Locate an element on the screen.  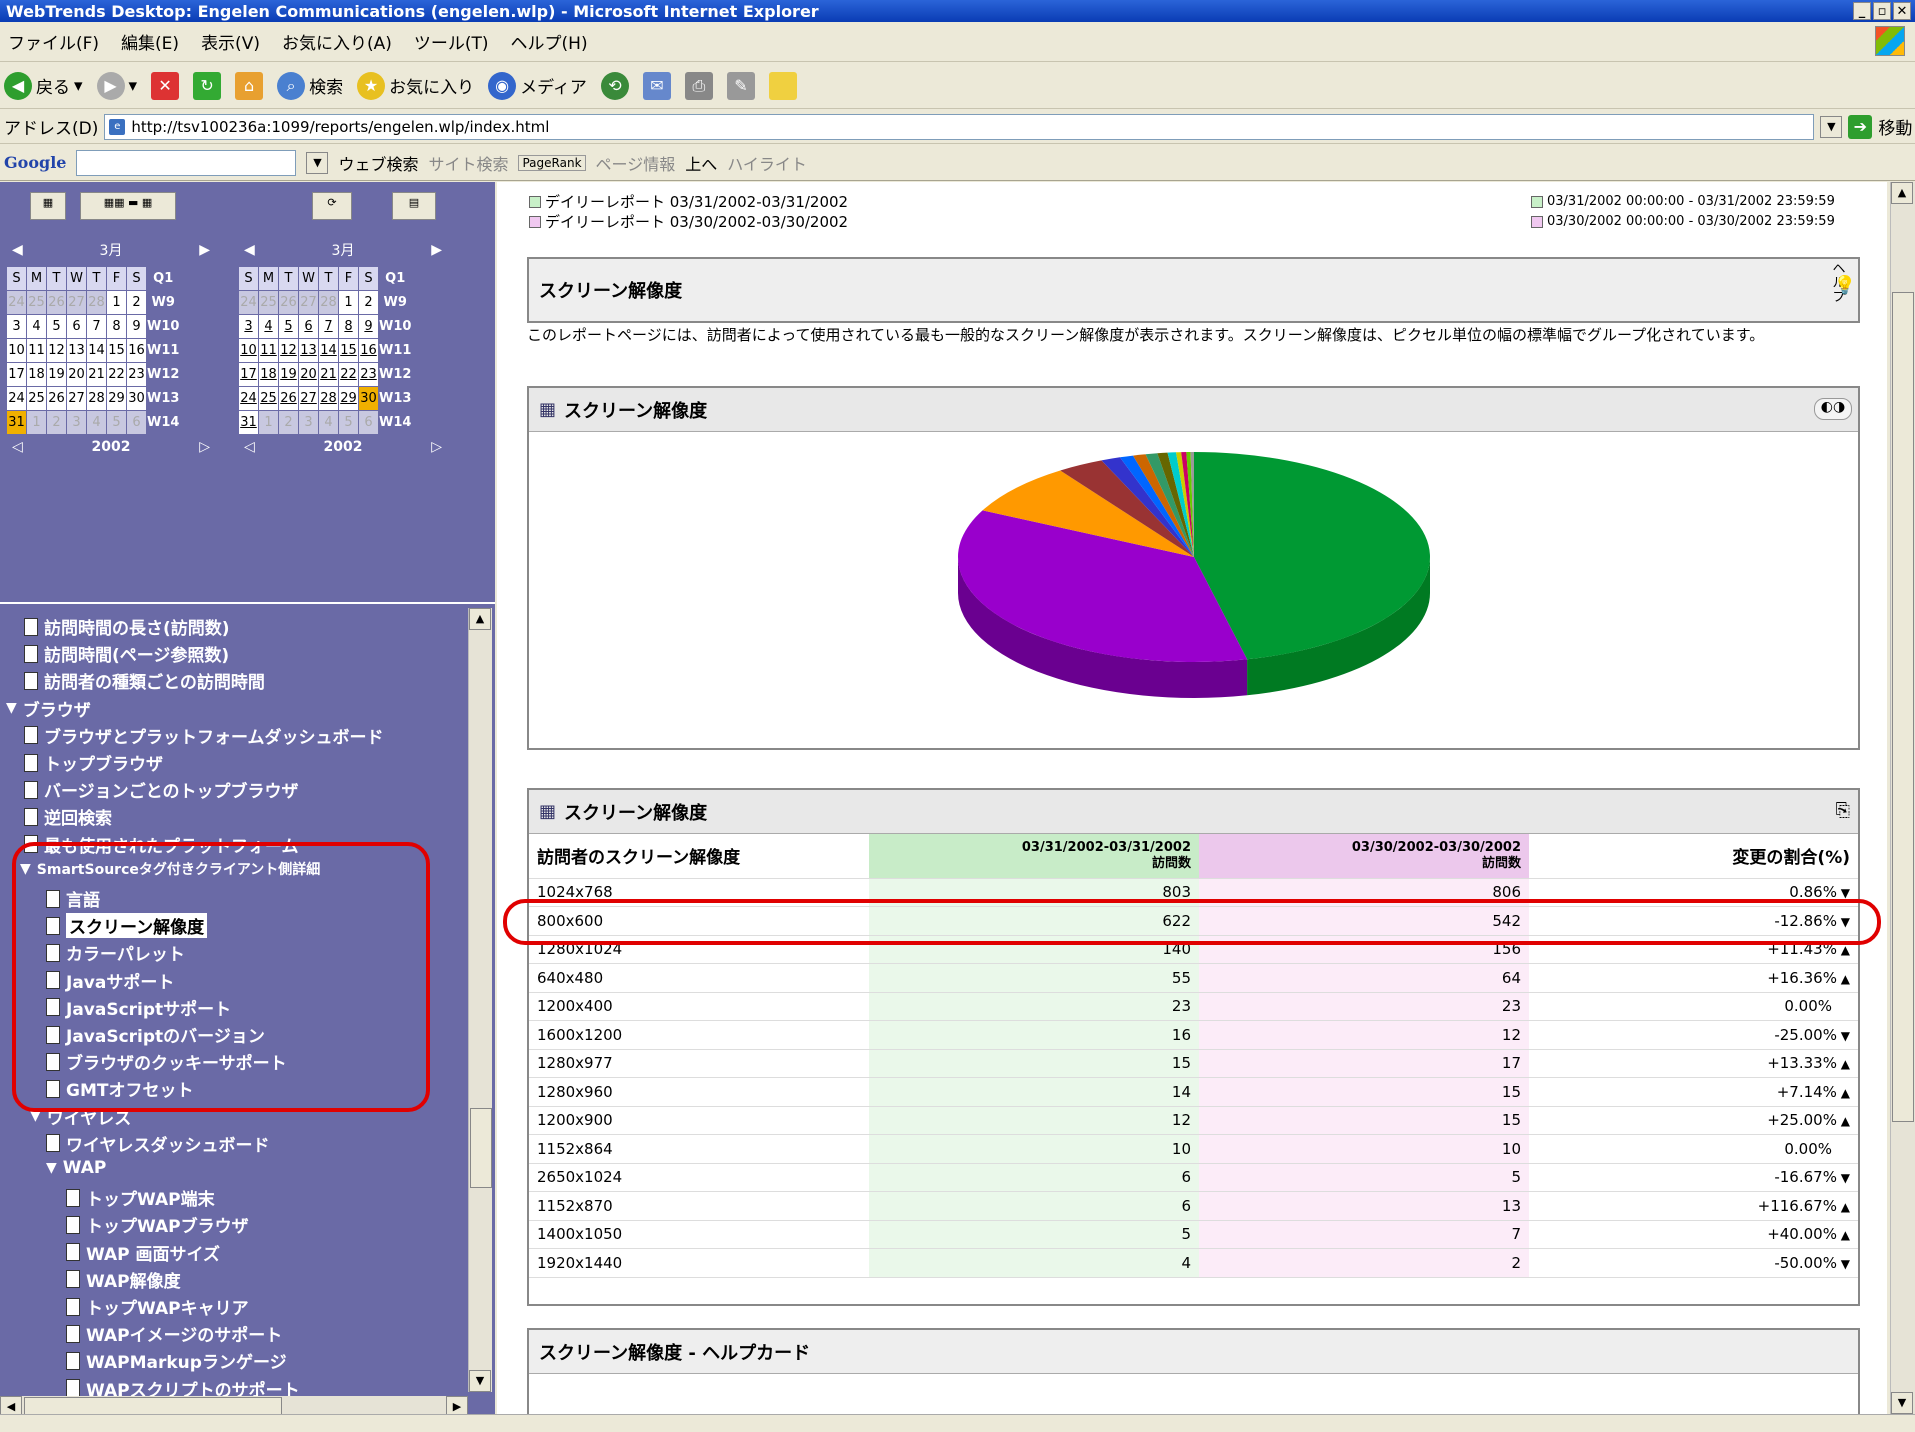
week-label: W14 is located at coordinates (163, 422).